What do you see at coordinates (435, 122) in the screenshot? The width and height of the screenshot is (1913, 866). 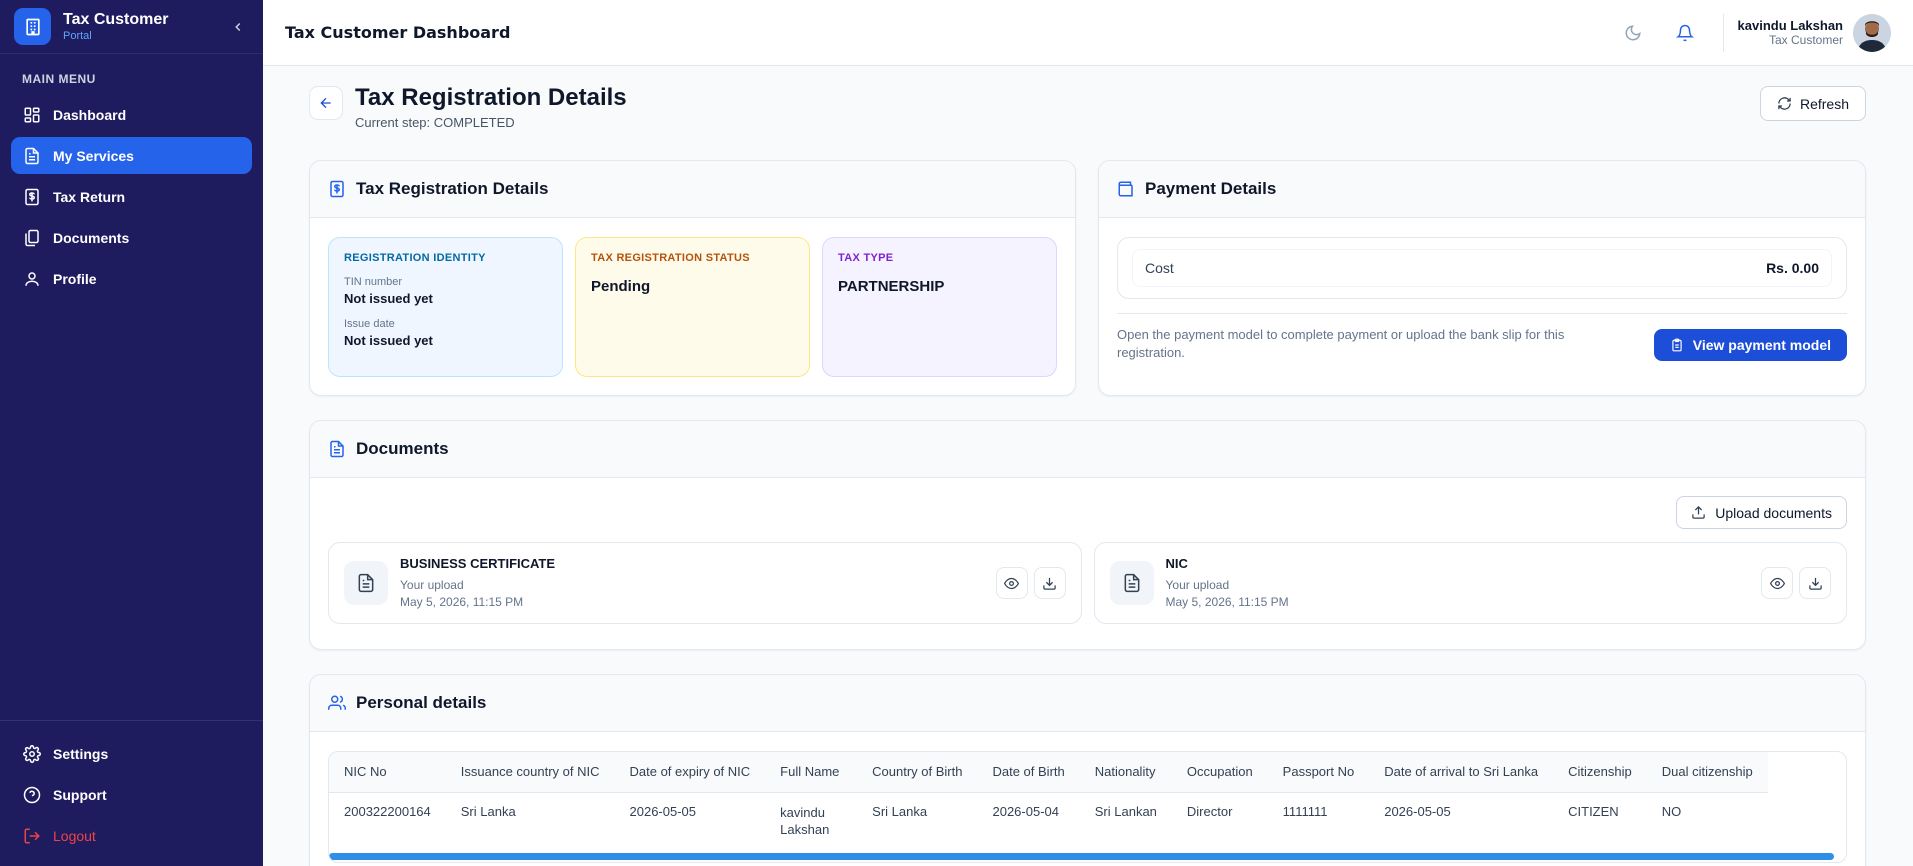 I see `current-step: Current step: COMPLETED` at bounding box center [435, 122].